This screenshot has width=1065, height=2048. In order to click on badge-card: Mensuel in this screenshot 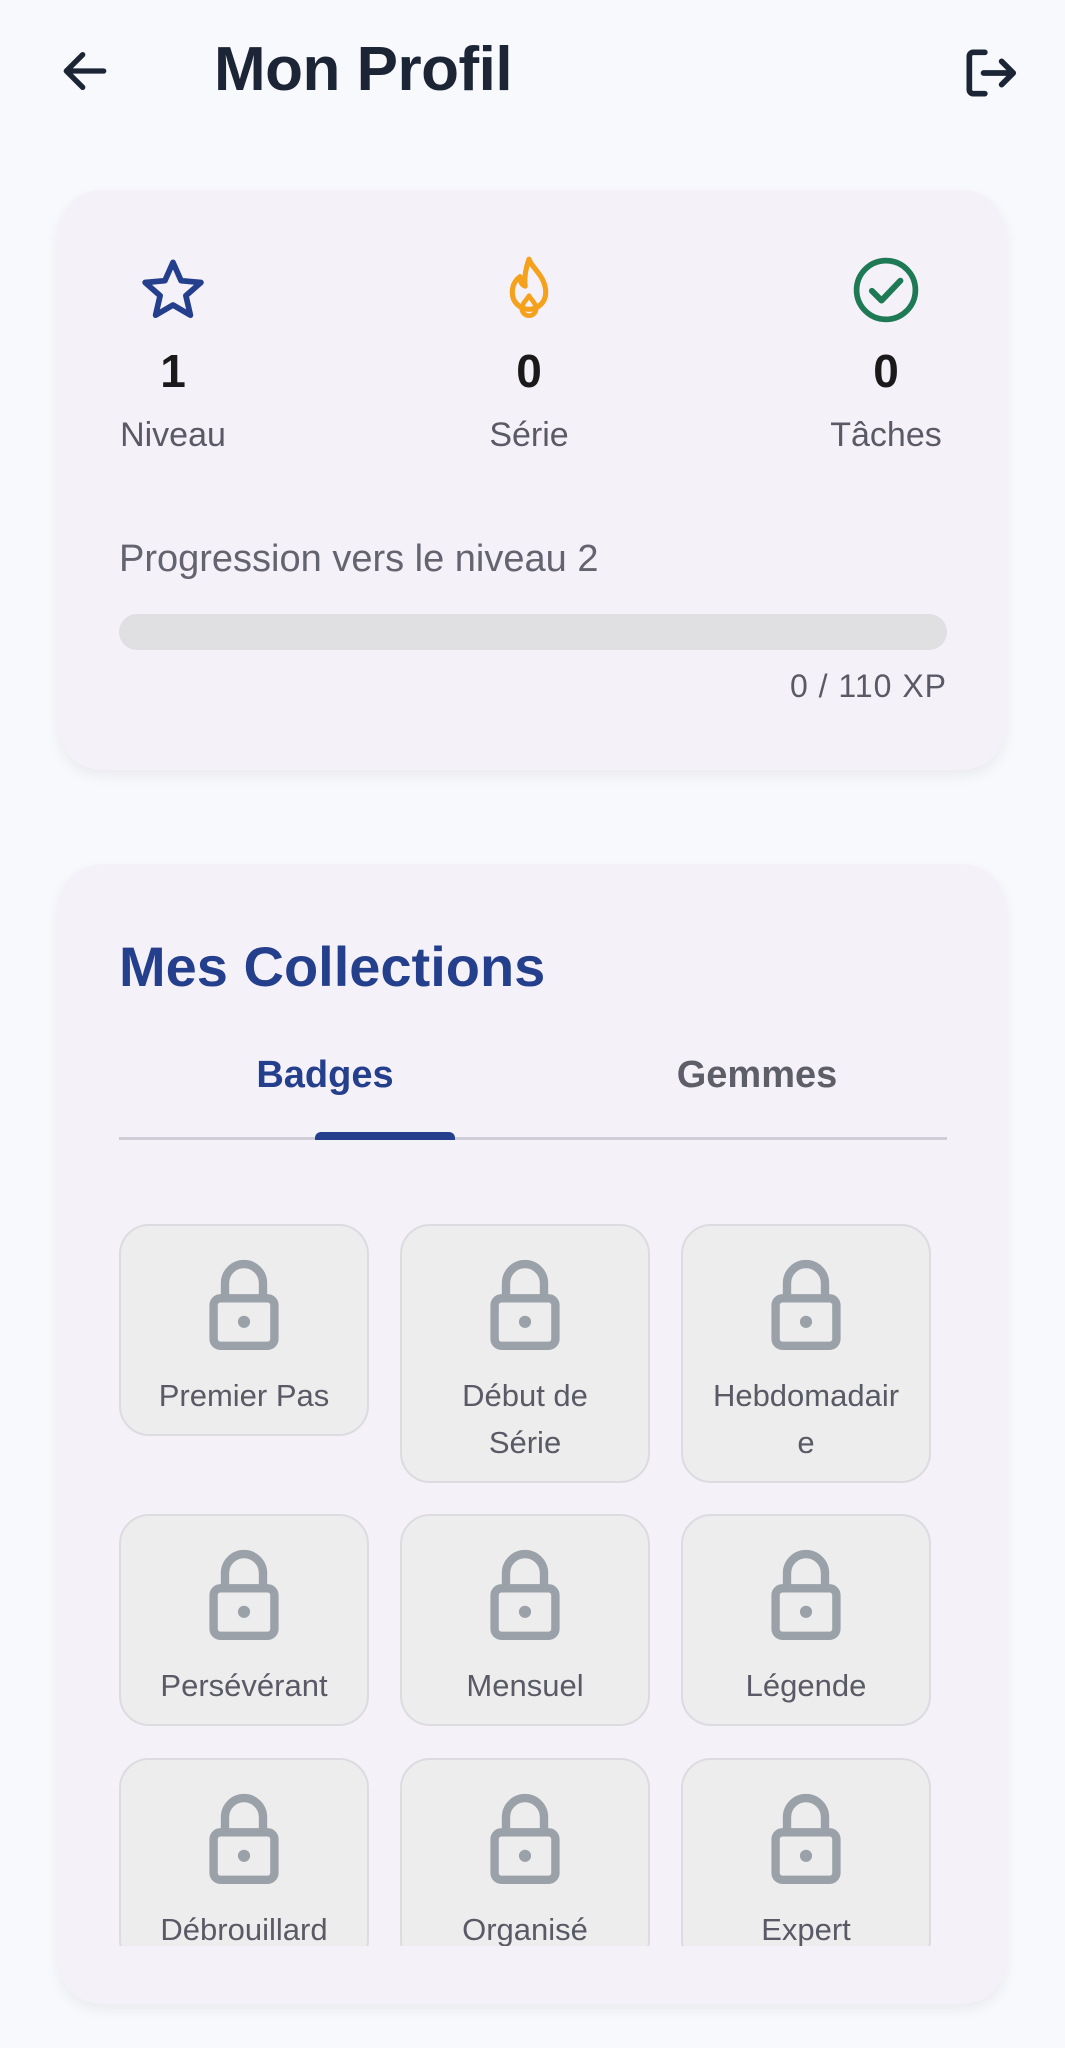, I will do `click(525, 1620)`.